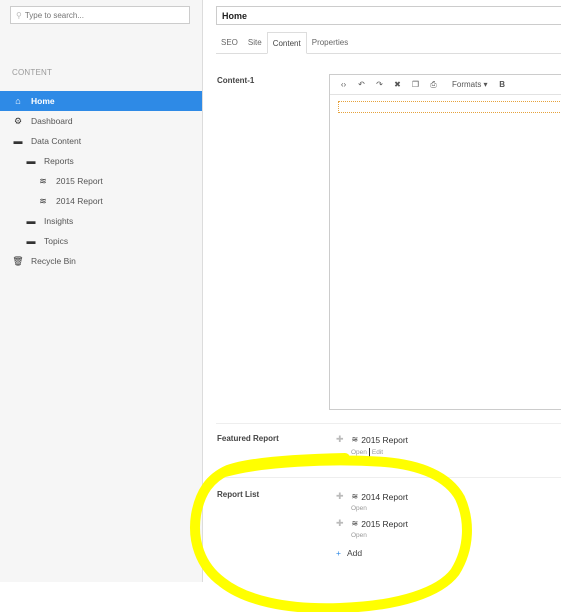 The width and height of the screenshot is (561, 612). I want to click on featured-report-item: ✚ ≋ 2015 Report, so click(372, 439).